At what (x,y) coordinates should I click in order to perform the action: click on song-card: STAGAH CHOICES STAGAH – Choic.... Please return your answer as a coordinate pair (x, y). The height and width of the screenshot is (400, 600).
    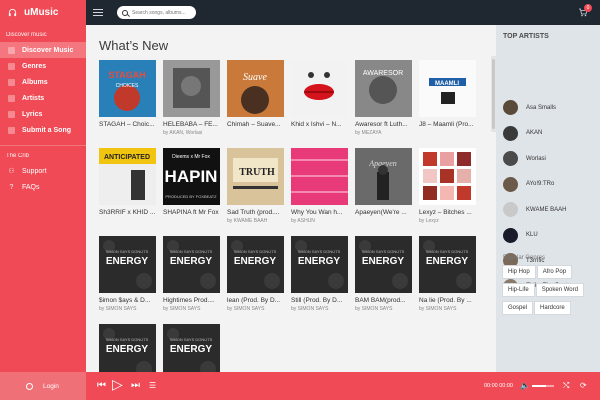
    Looking at the image, I should click on (127, 94).